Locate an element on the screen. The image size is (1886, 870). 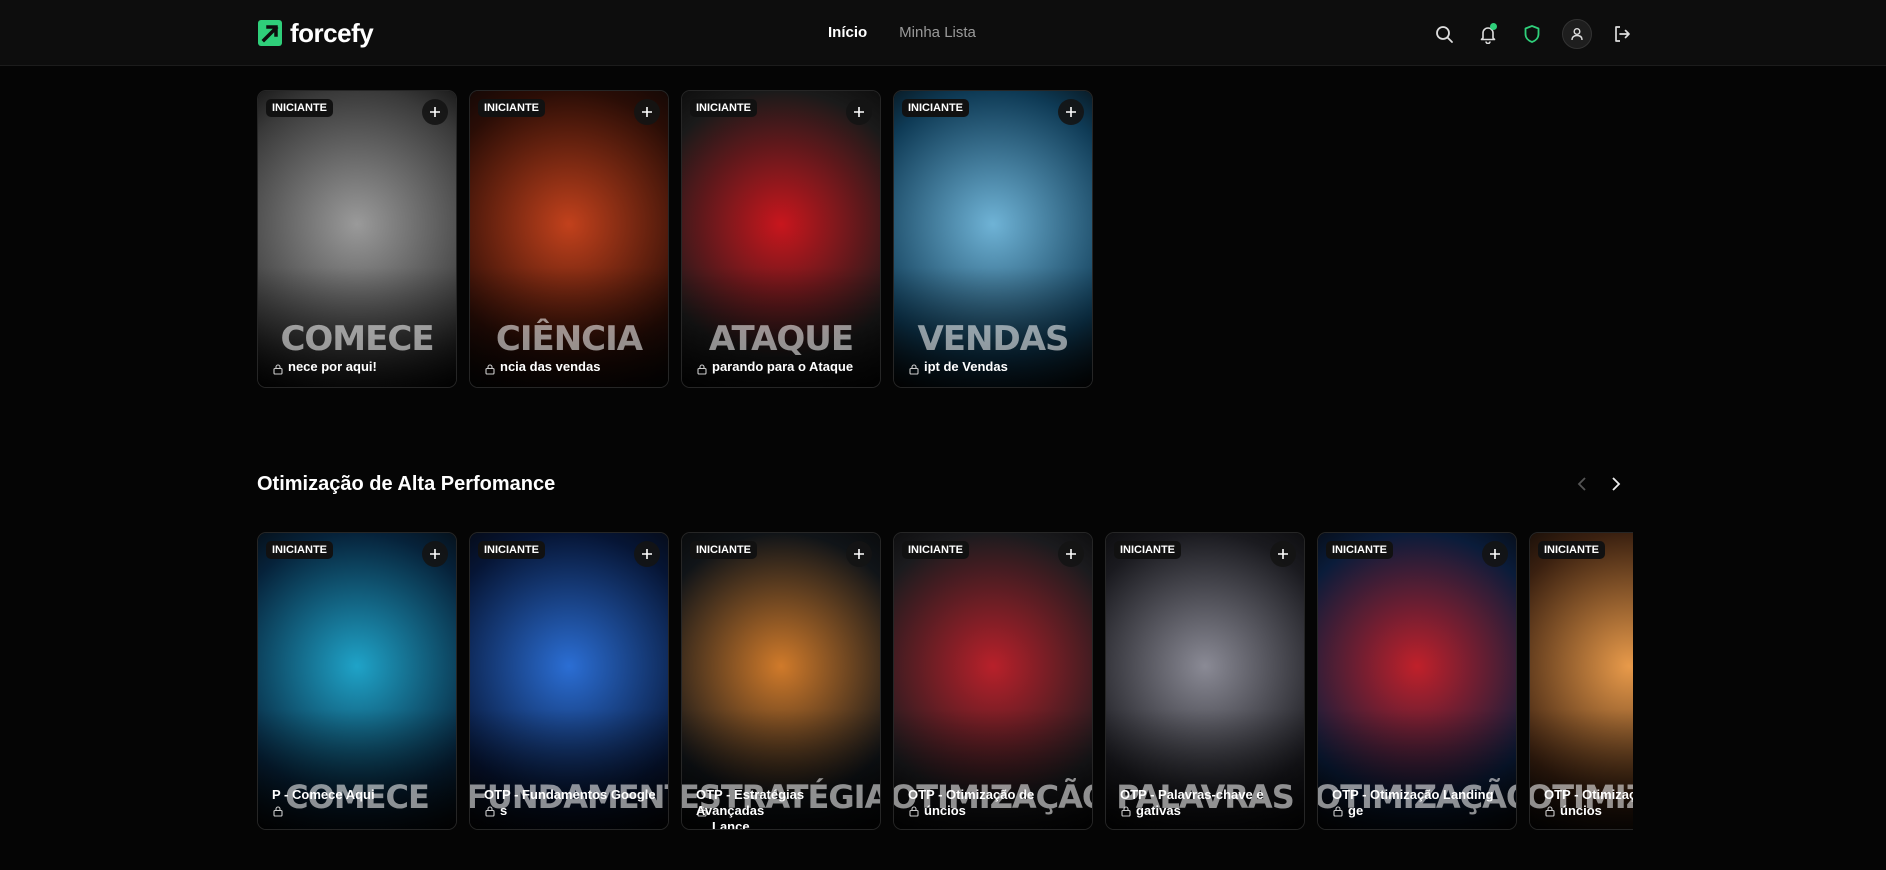
main-nav: Início Minha Lista is located at coordinates (902, 33).